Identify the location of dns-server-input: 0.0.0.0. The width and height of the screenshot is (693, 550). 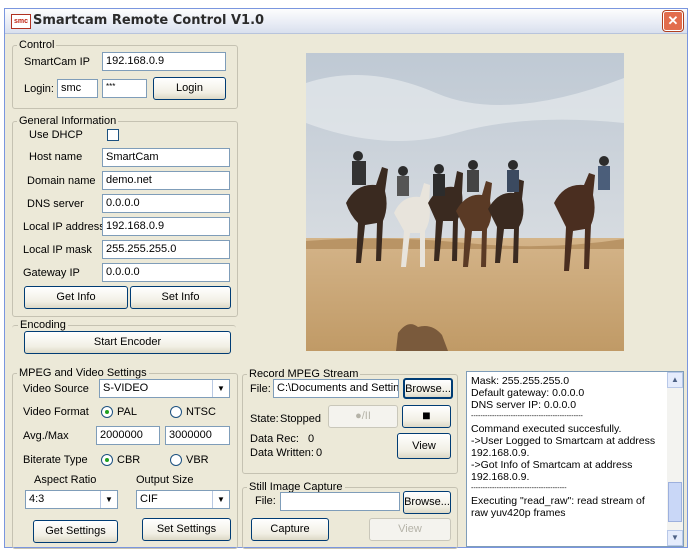
(166, 203).